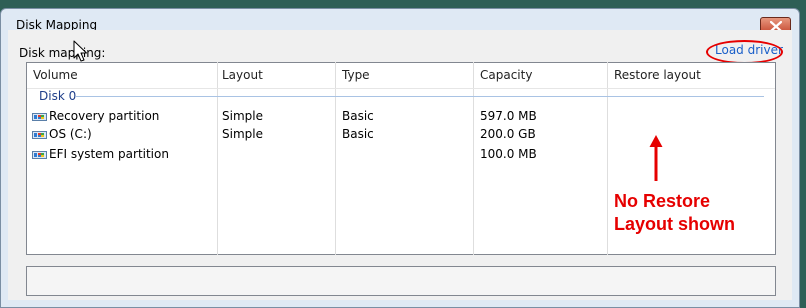 The width and height of the screenshot is (806, 308). I want to click on volume-name: EFI system partition, so click(109, 154).